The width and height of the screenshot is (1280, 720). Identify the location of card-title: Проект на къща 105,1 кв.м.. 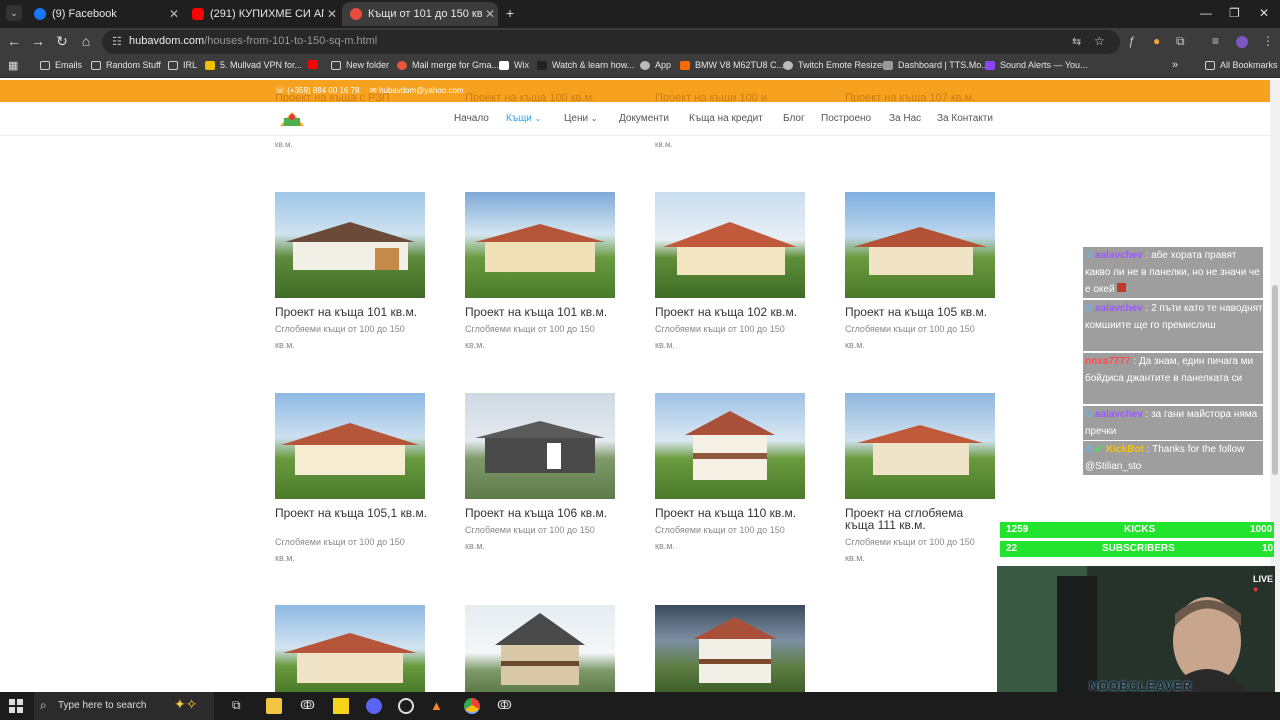
(355, 513).